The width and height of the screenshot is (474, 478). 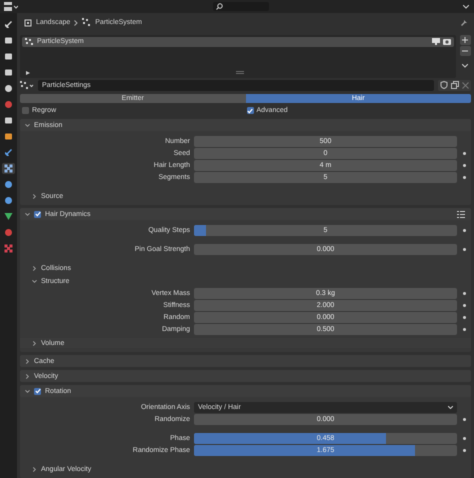 What do you see at coordinates (436, 42) in the screenshot?
I see `monitor-icon` at bounding box center [436, 42].